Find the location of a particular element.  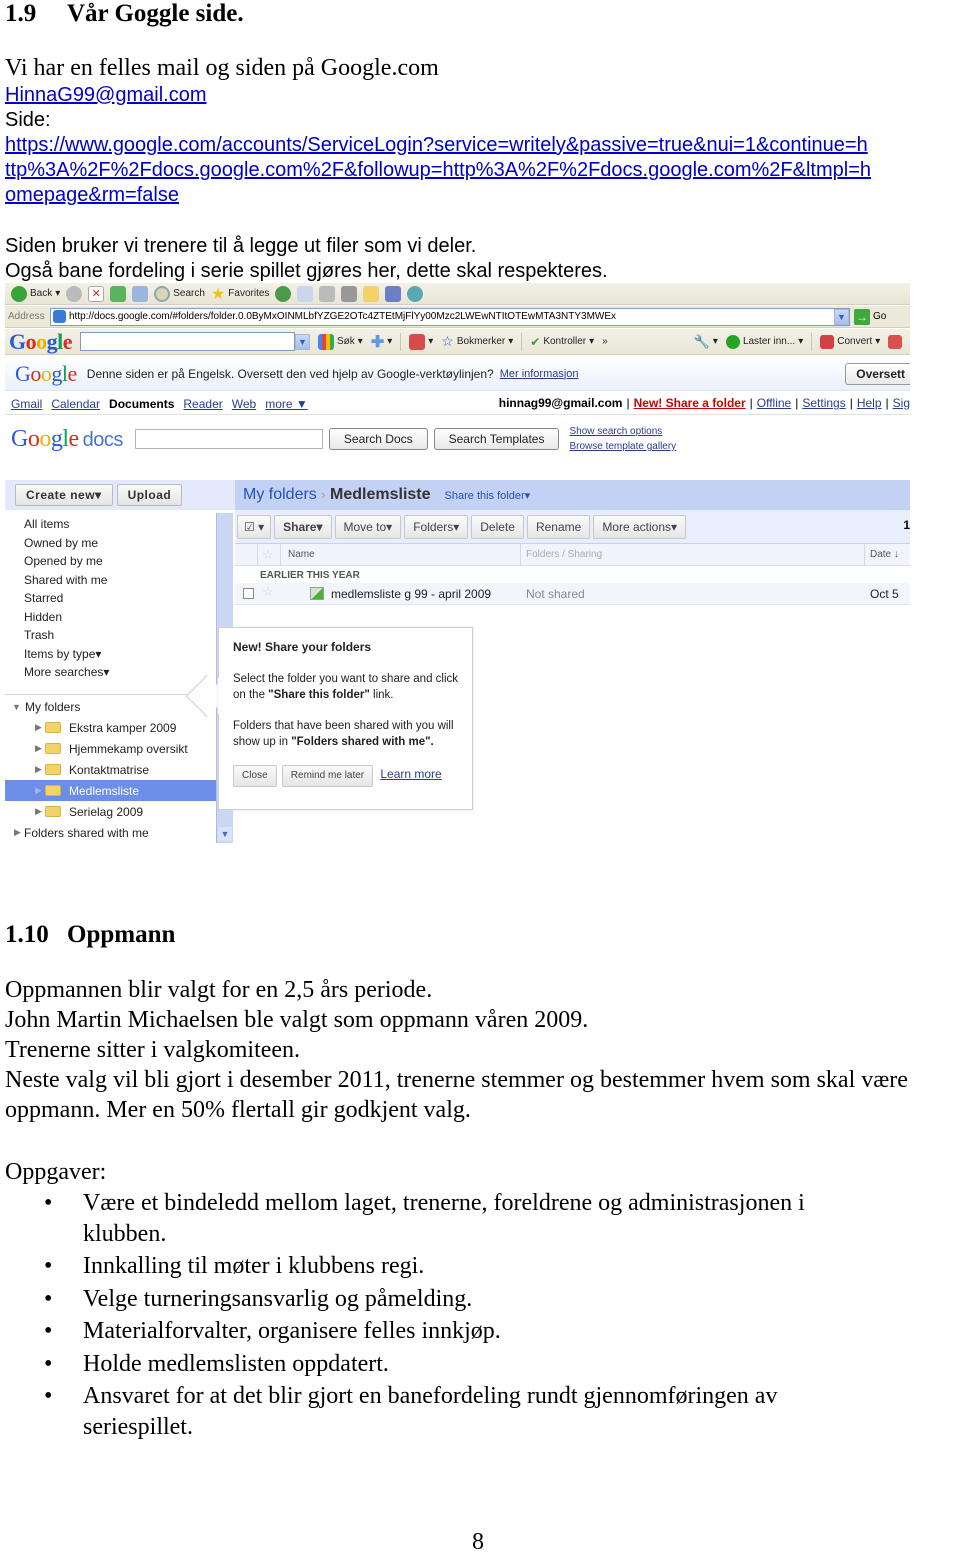

back-arrow-icon is located at coordinates (19, 293).